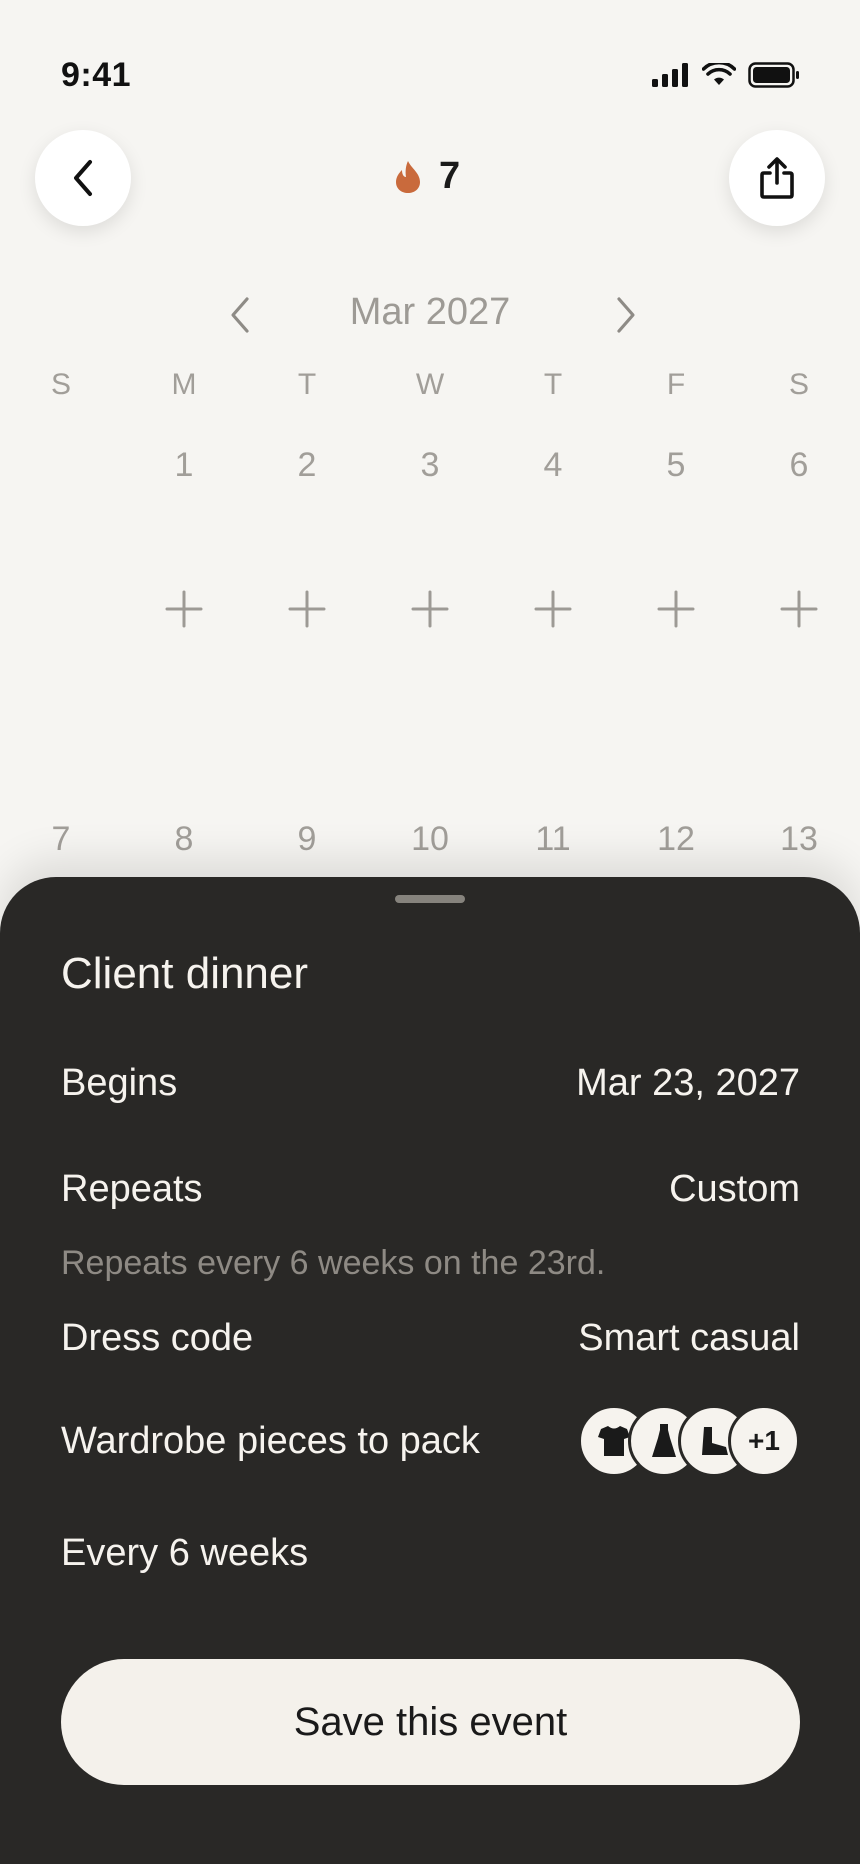 This screenshot has height=1864, width=860. Describe the element at coordinates (119, 1083) in the screenshot. I see `begins-label: Begins` at that location.